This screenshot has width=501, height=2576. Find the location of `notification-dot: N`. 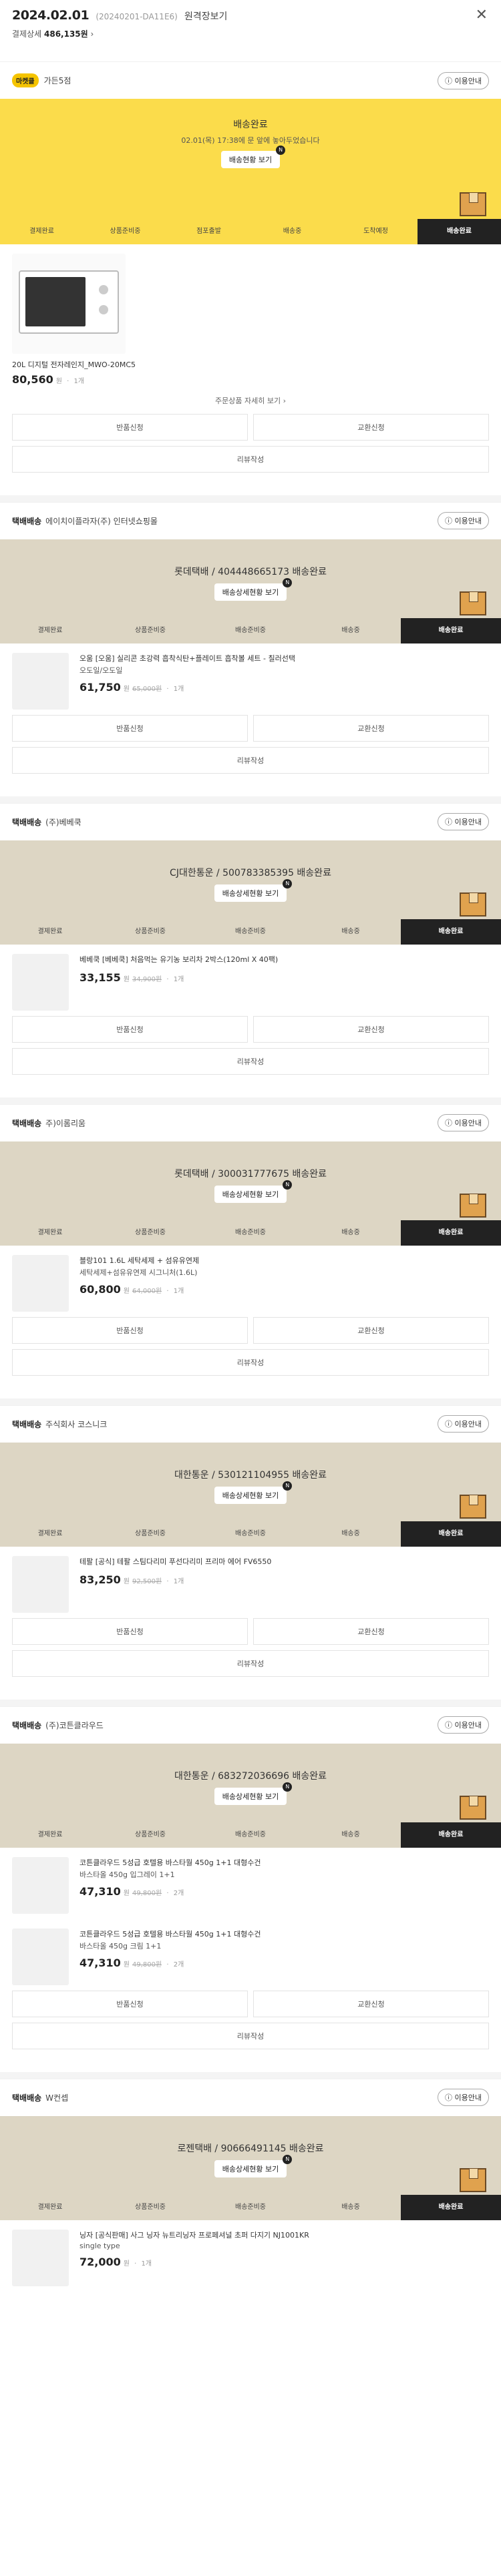

notification-dot: N is located at coordinates (288, 1787).